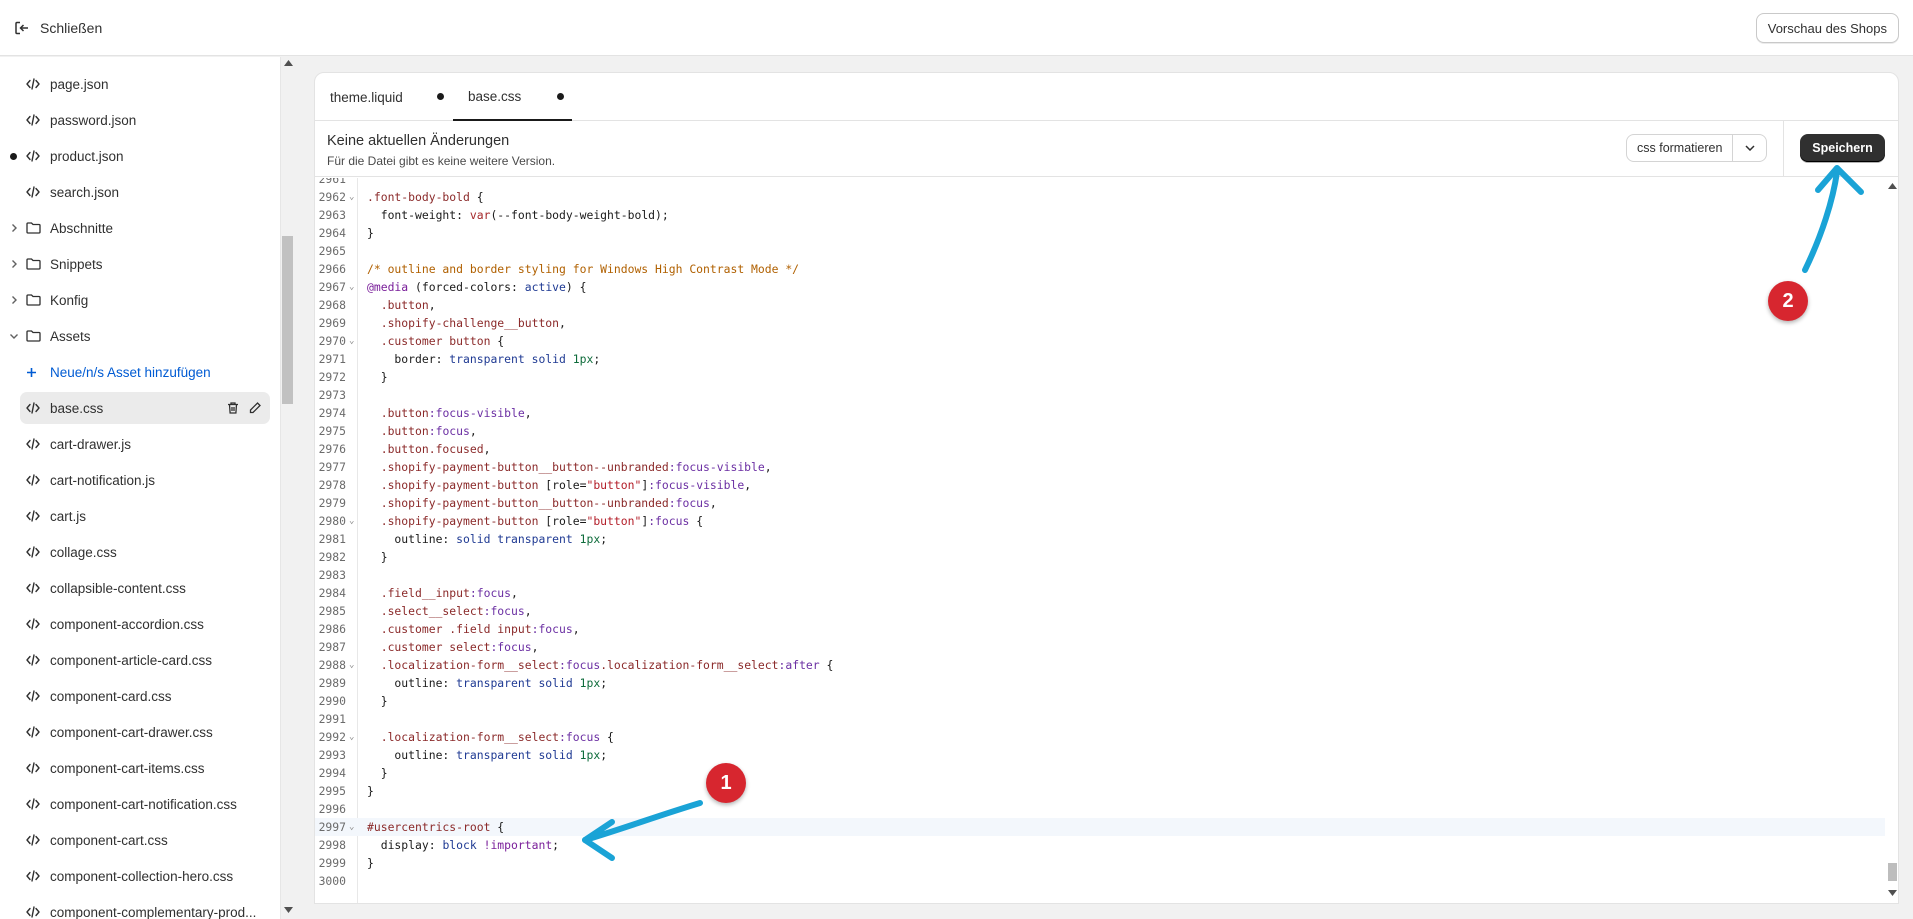 The height and width of the screenshot is (919, 1913). I want to click on annotation-marker-2: 2, so click(1788, 301).